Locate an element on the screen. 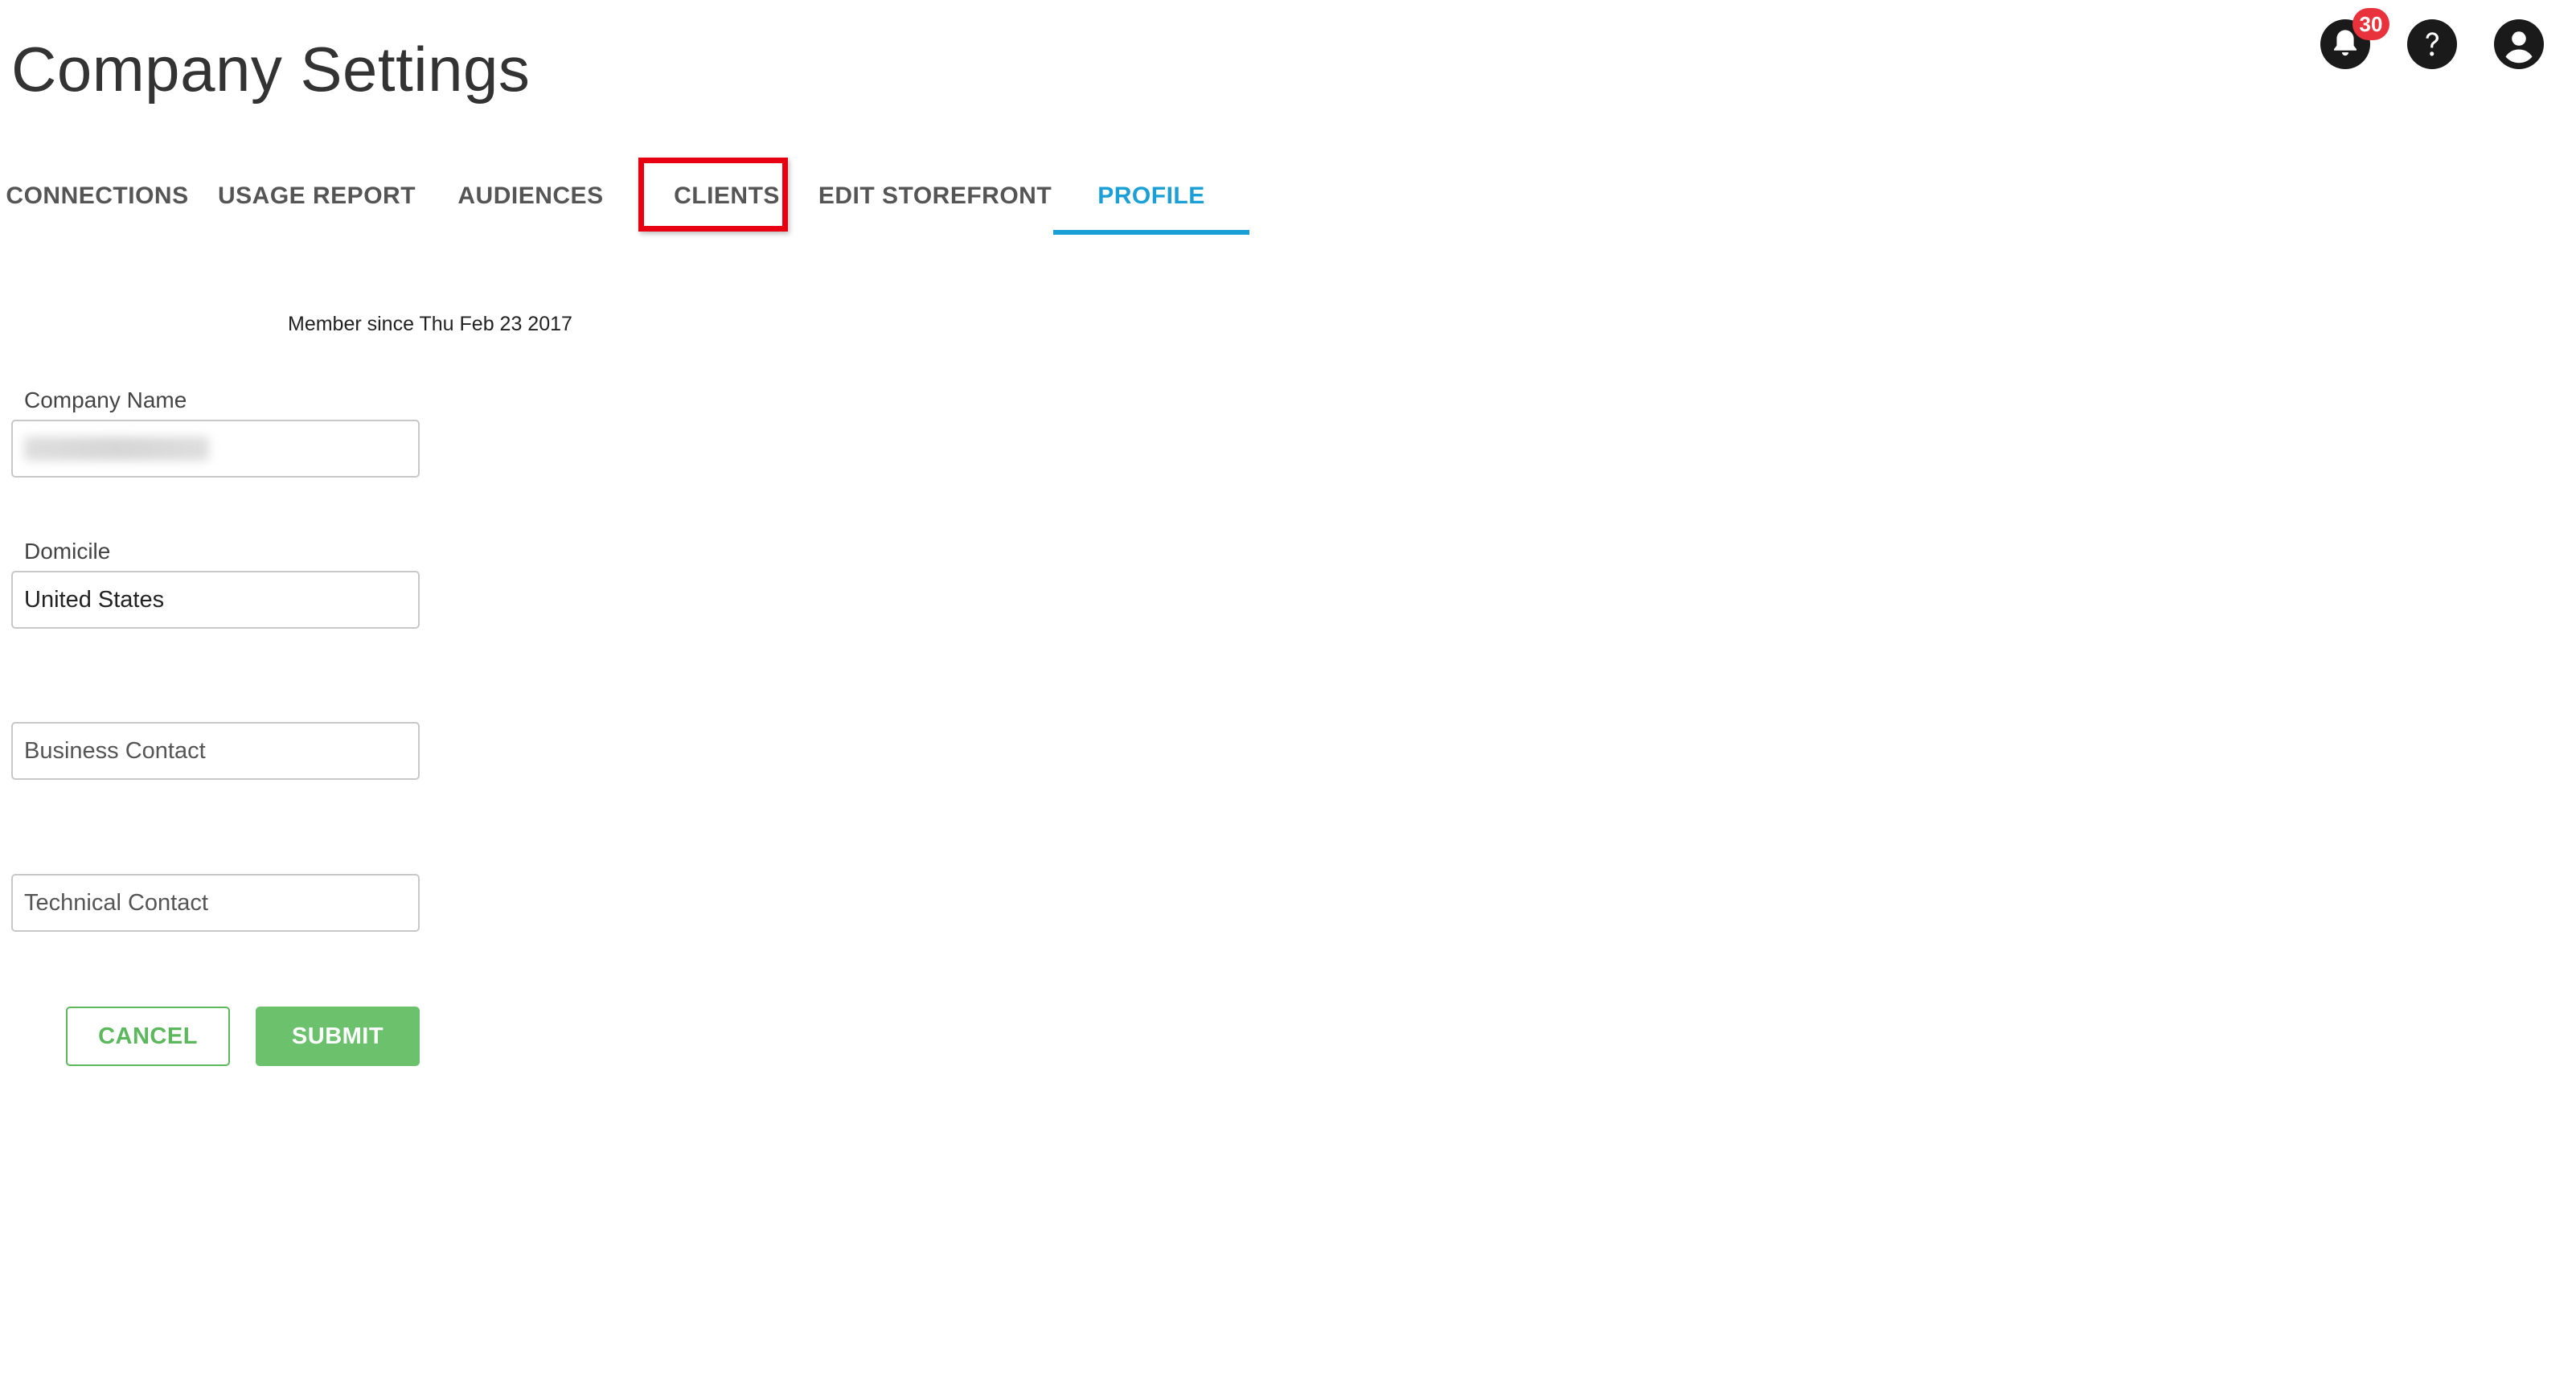 The width and height of the screenshot is (2576, 1378). tab-profile-label: PROFILE is located at coordinates (1151, 196).